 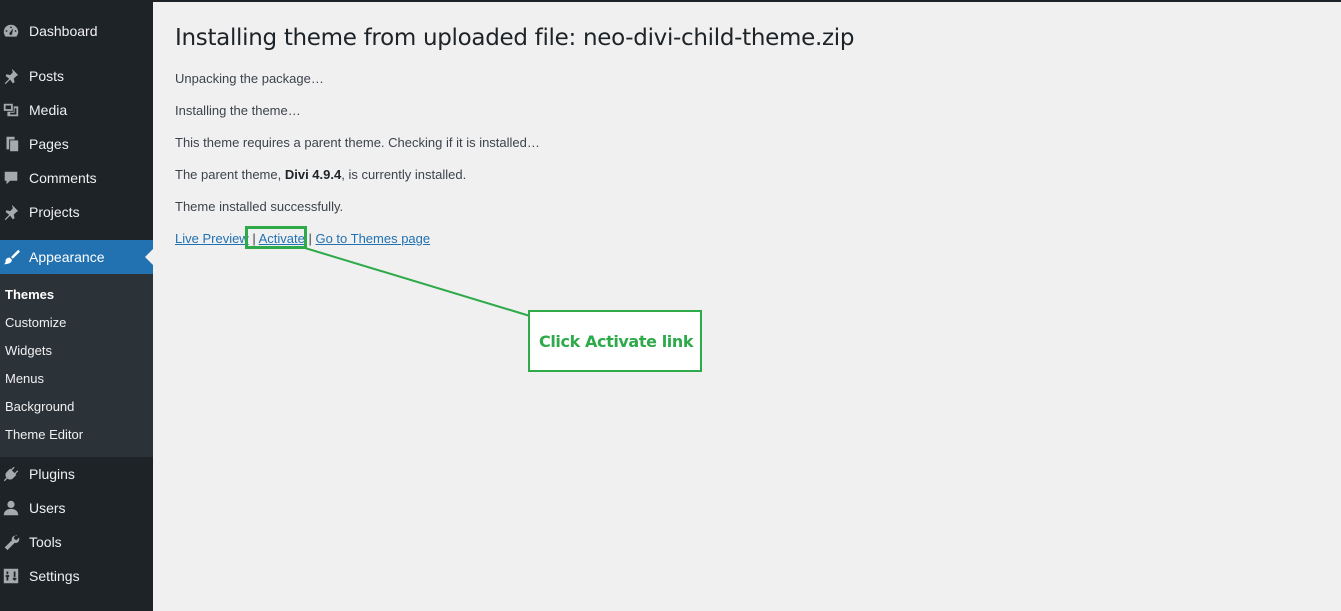 What do you see at coordinates (52, 474) in the screenshot?
I see `sidebar-item-label: Plugins` at bounding box center [52, 474].